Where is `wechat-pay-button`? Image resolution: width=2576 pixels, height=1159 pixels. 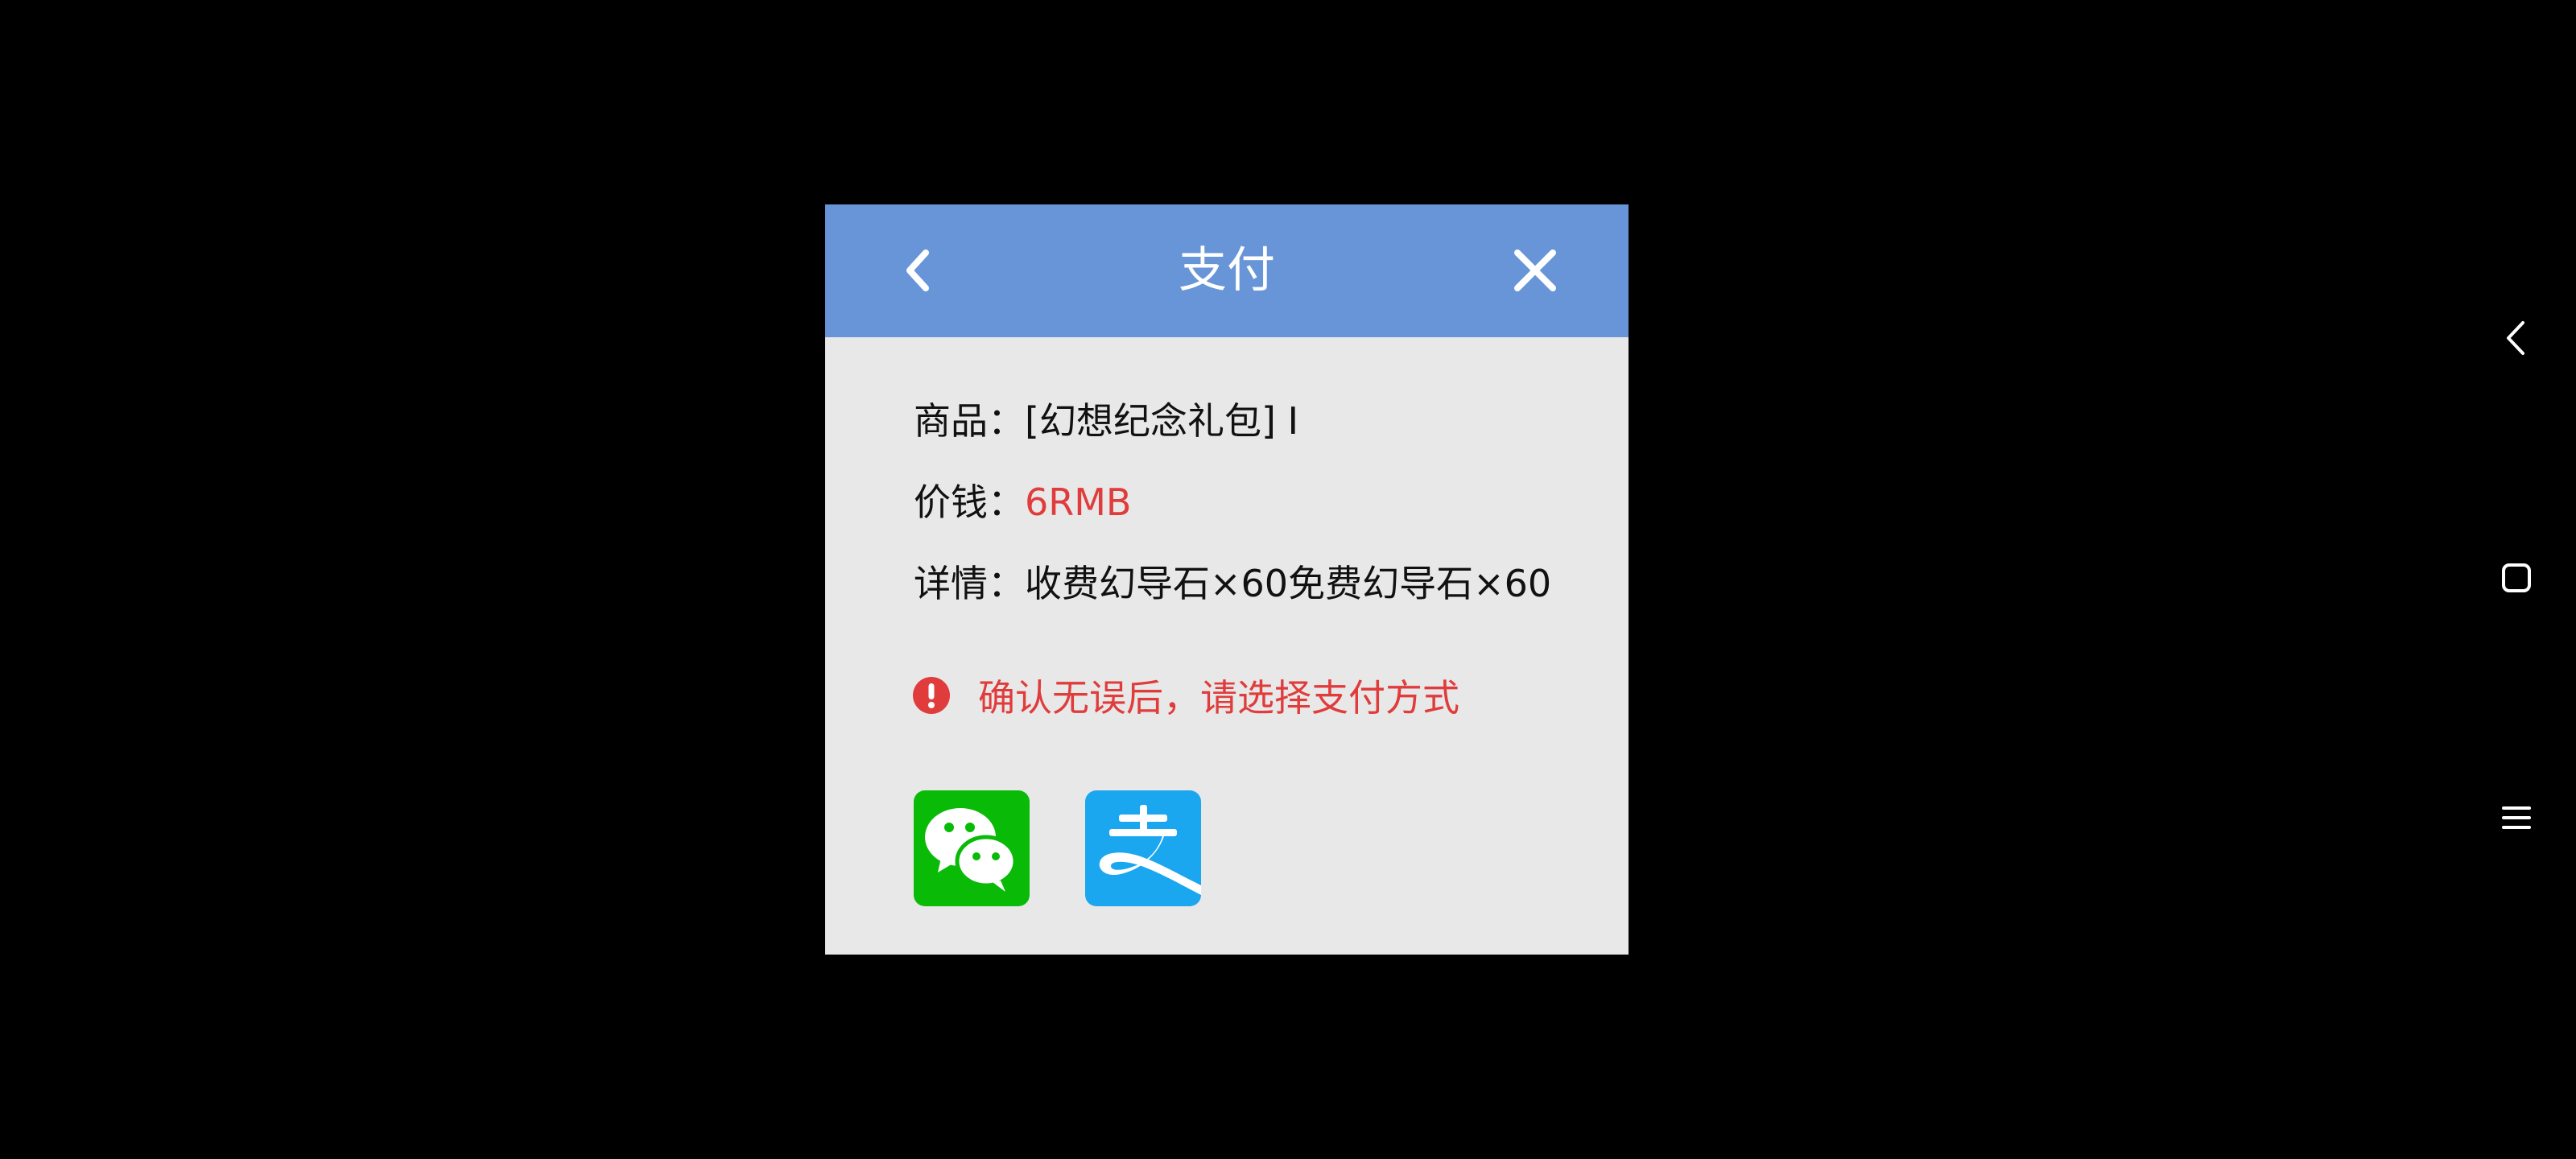 wechat-pay-button is located at coordinates (972, 848).